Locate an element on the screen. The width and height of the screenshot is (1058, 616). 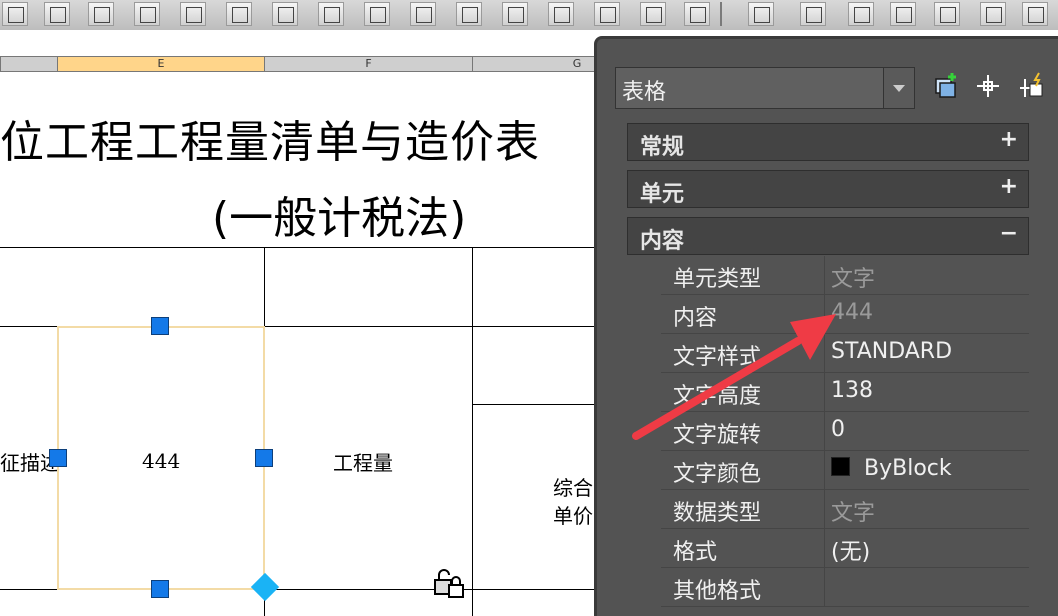
document-icon is located at coordinates (240, 15).